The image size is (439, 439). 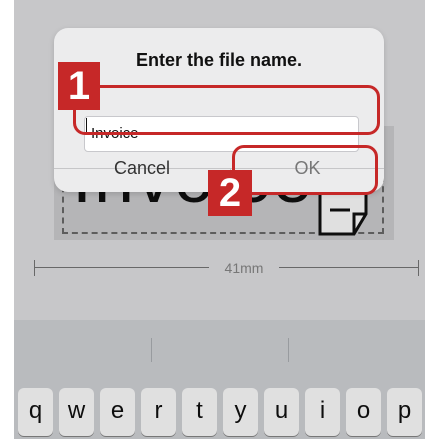 I want to click on left-margin, so click(x=7, y=219).